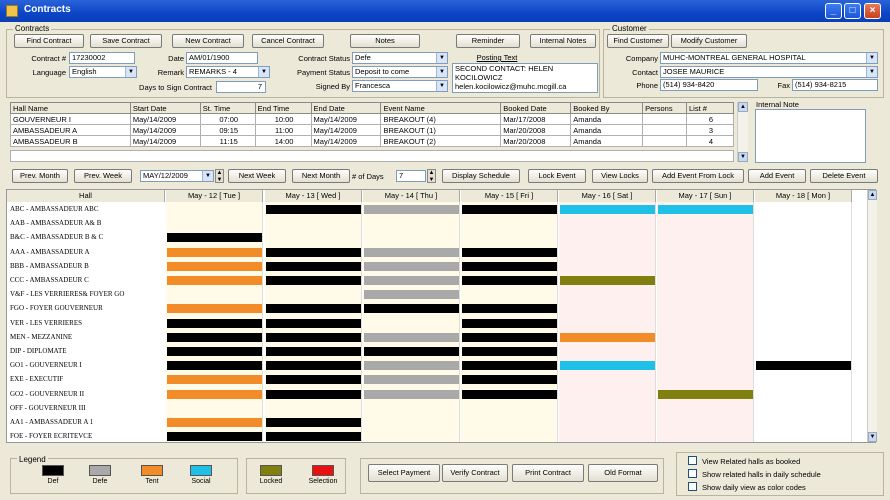 This screenshot has height=500, width=890. Describe the element at coordinates (222, 58) in the screenshot. I see `date-field: AM/01/1900` at that location.